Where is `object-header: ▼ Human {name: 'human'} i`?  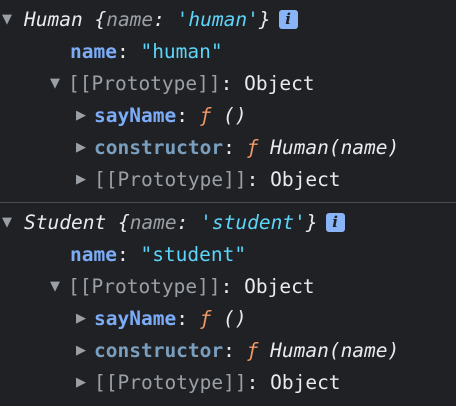 object-header: ▼ Human {name: 'human'} i is located at coordinates (150, 20).